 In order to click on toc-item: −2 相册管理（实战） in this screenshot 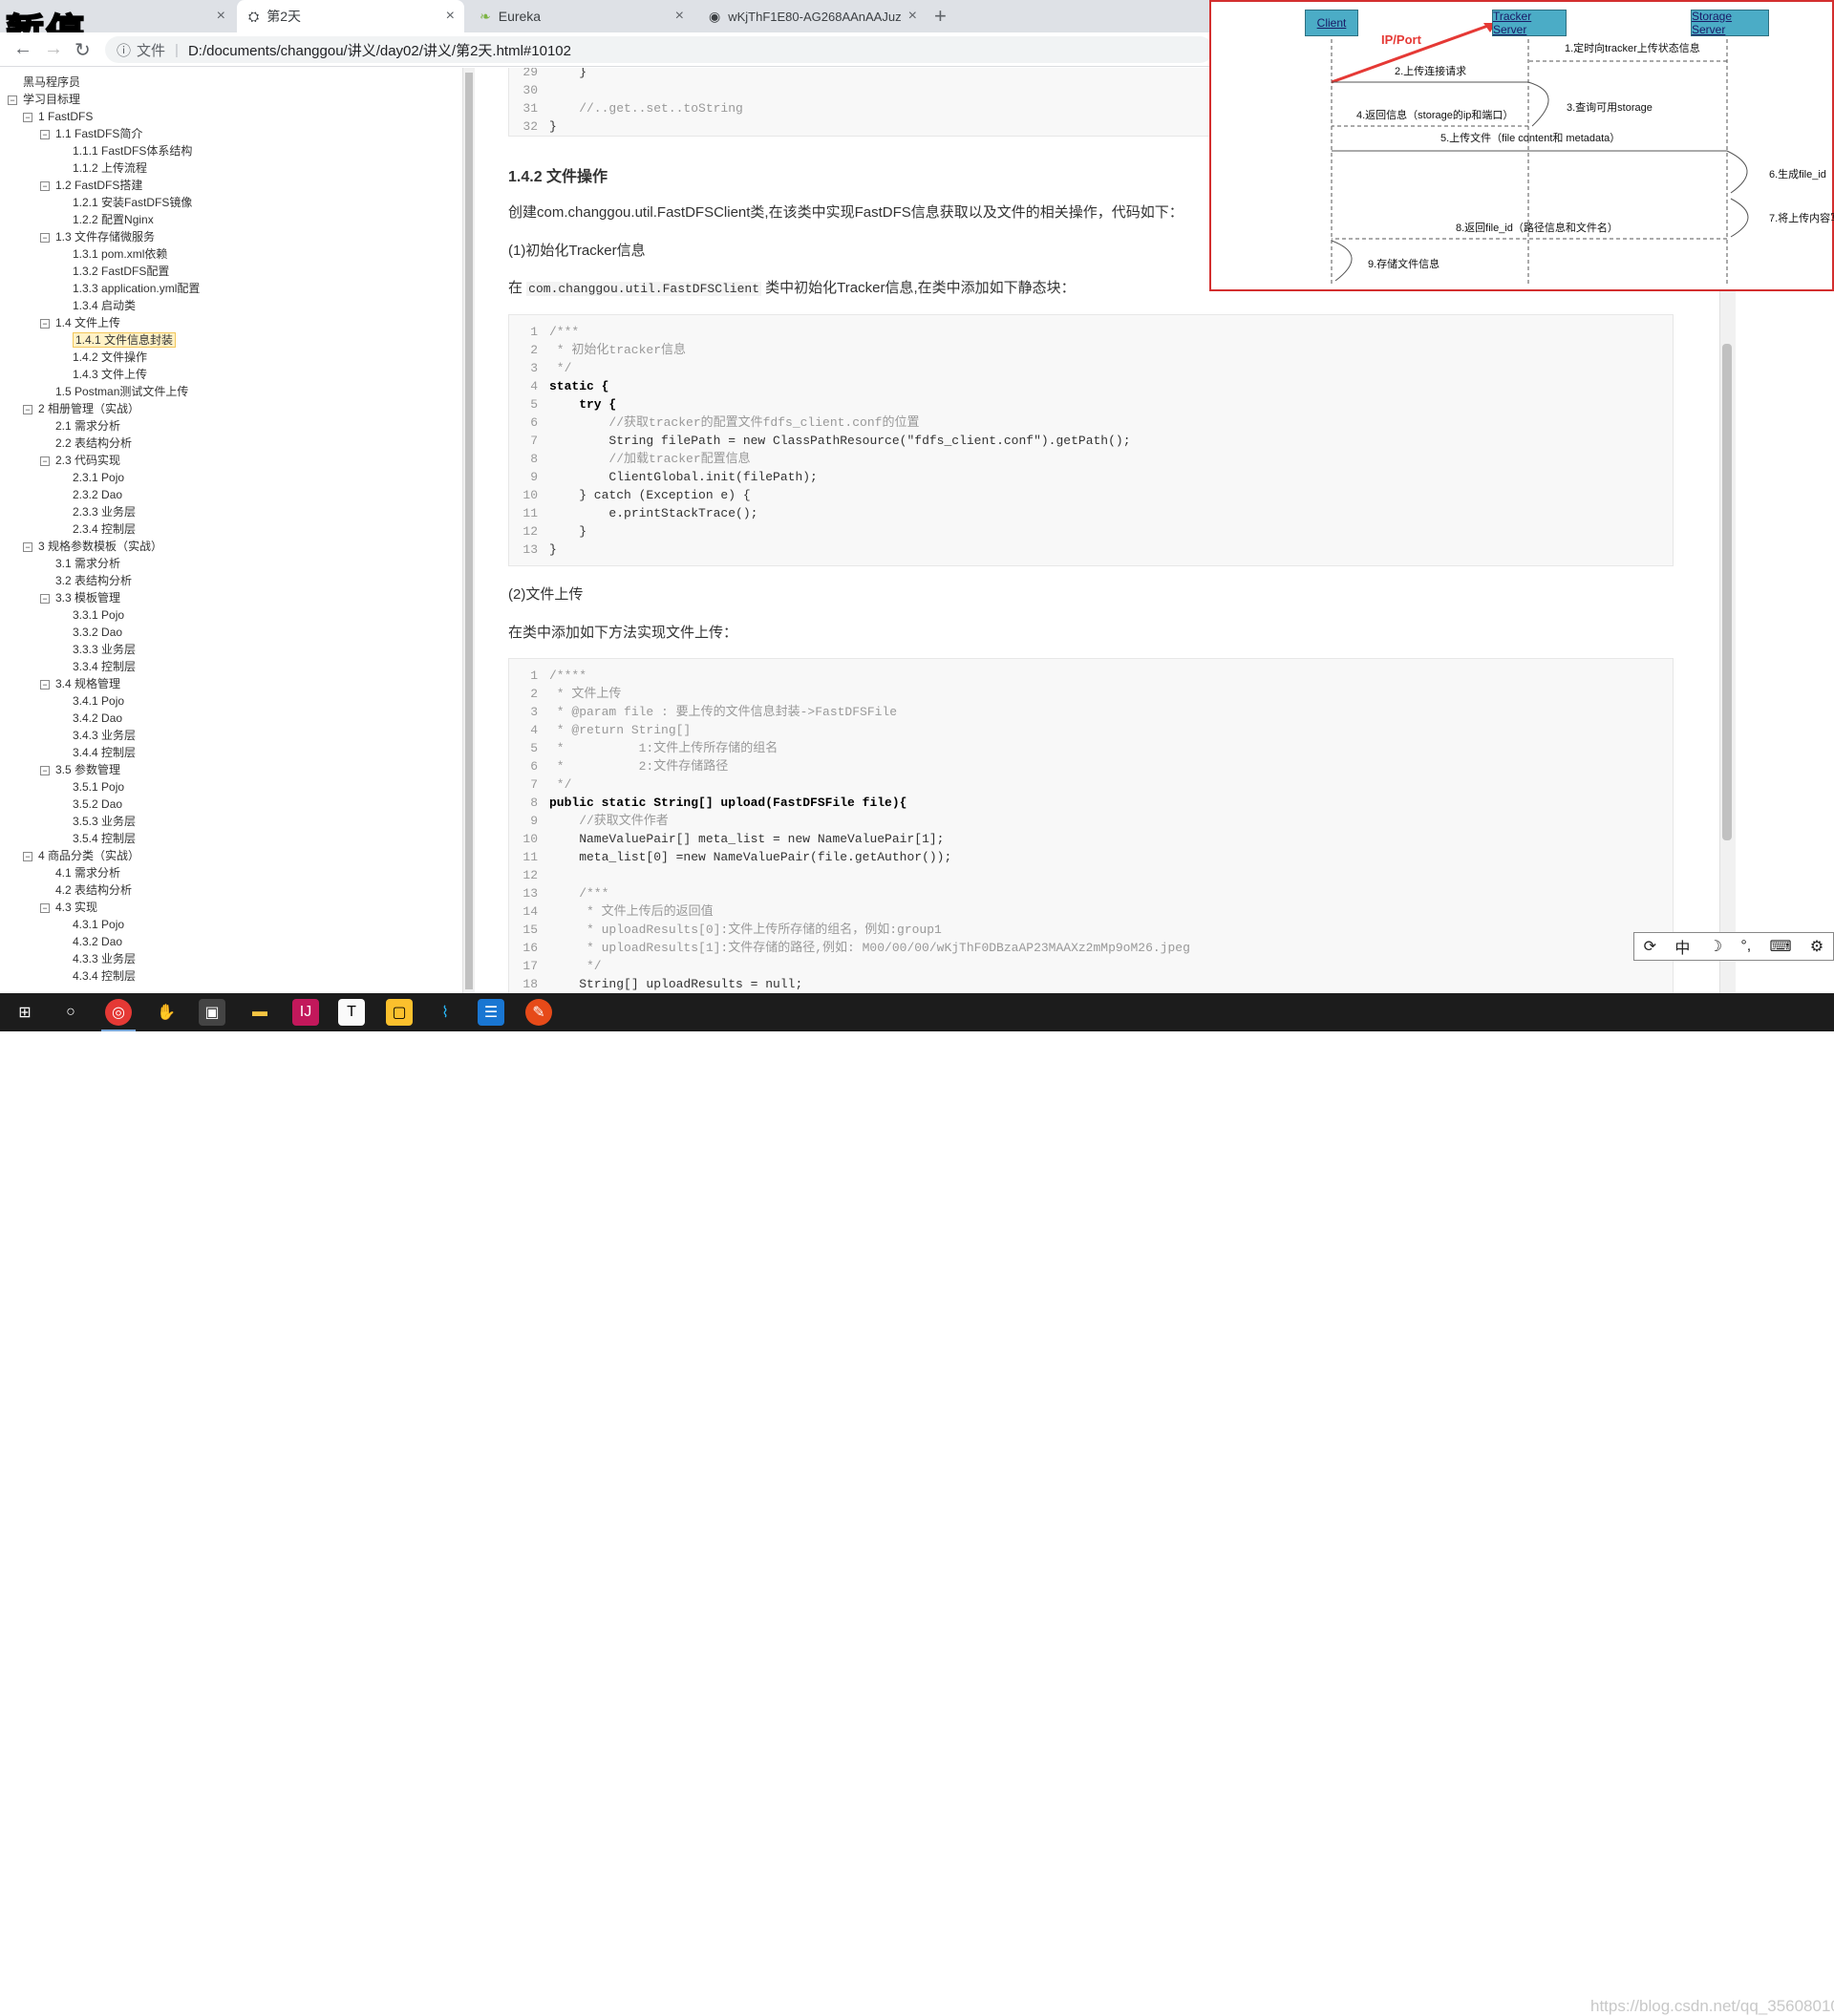, I will do `click(81, 408)`.